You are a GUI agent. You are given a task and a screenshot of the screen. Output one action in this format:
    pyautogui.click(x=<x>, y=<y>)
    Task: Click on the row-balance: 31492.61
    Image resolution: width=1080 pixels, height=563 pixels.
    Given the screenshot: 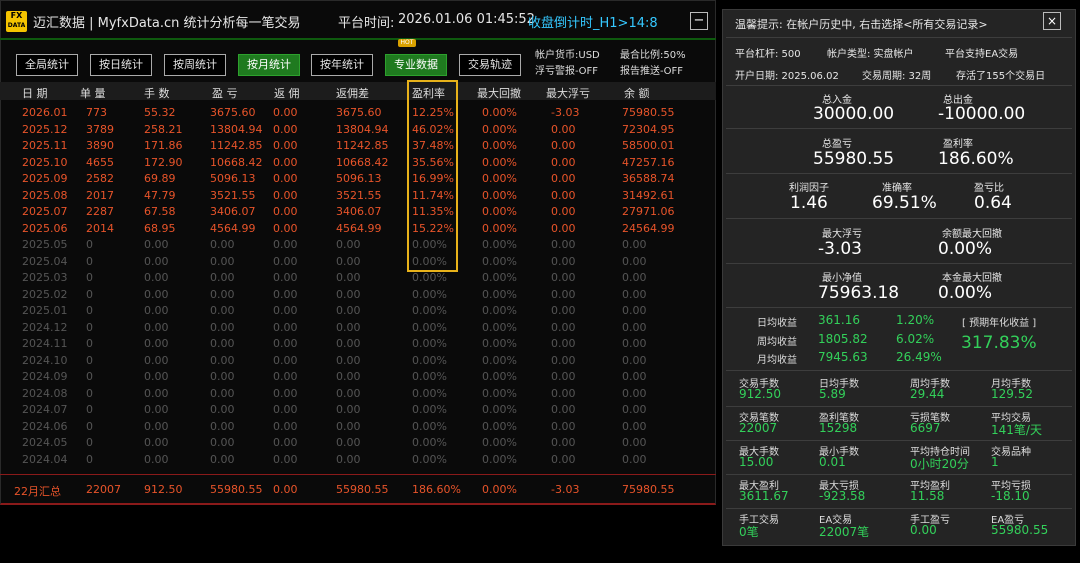 What is the action you would take?
    pyautogui.click(x=648, y=195)
    